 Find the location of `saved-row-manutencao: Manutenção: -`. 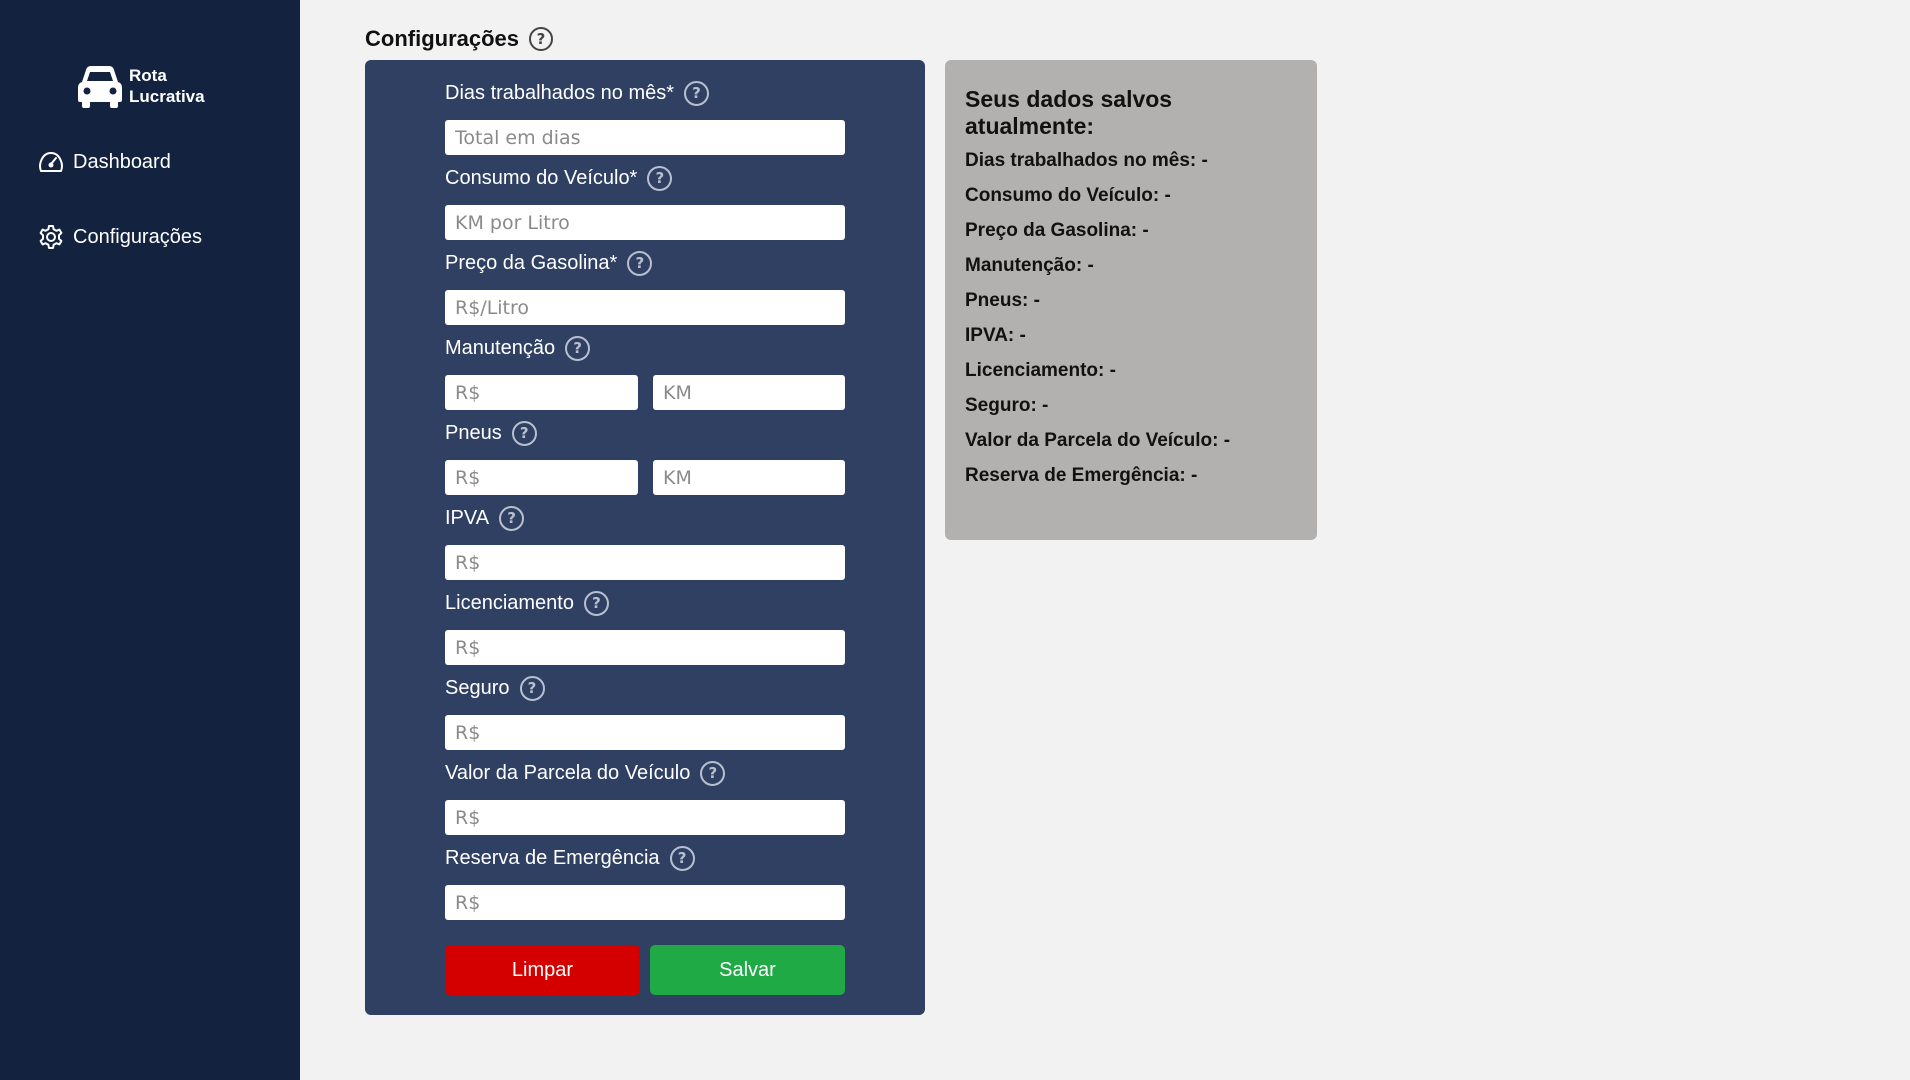

saved-row-manutencao: Manutenção: - is located at coordinates (1029, 265).